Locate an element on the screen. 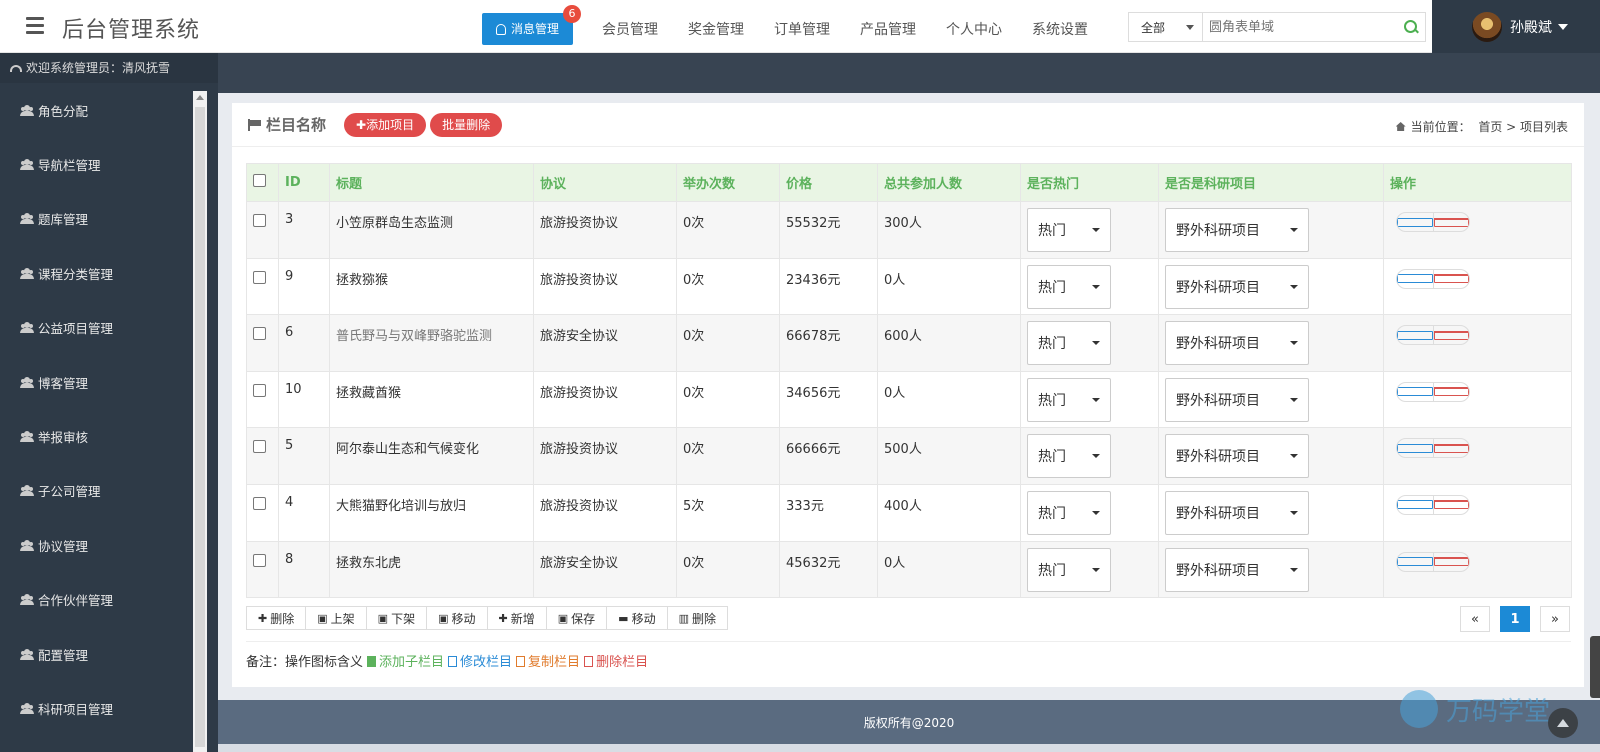 This screenshot has height=752, width=1600. column-header: 总共参加人数 is located at coordinates (949, 182).